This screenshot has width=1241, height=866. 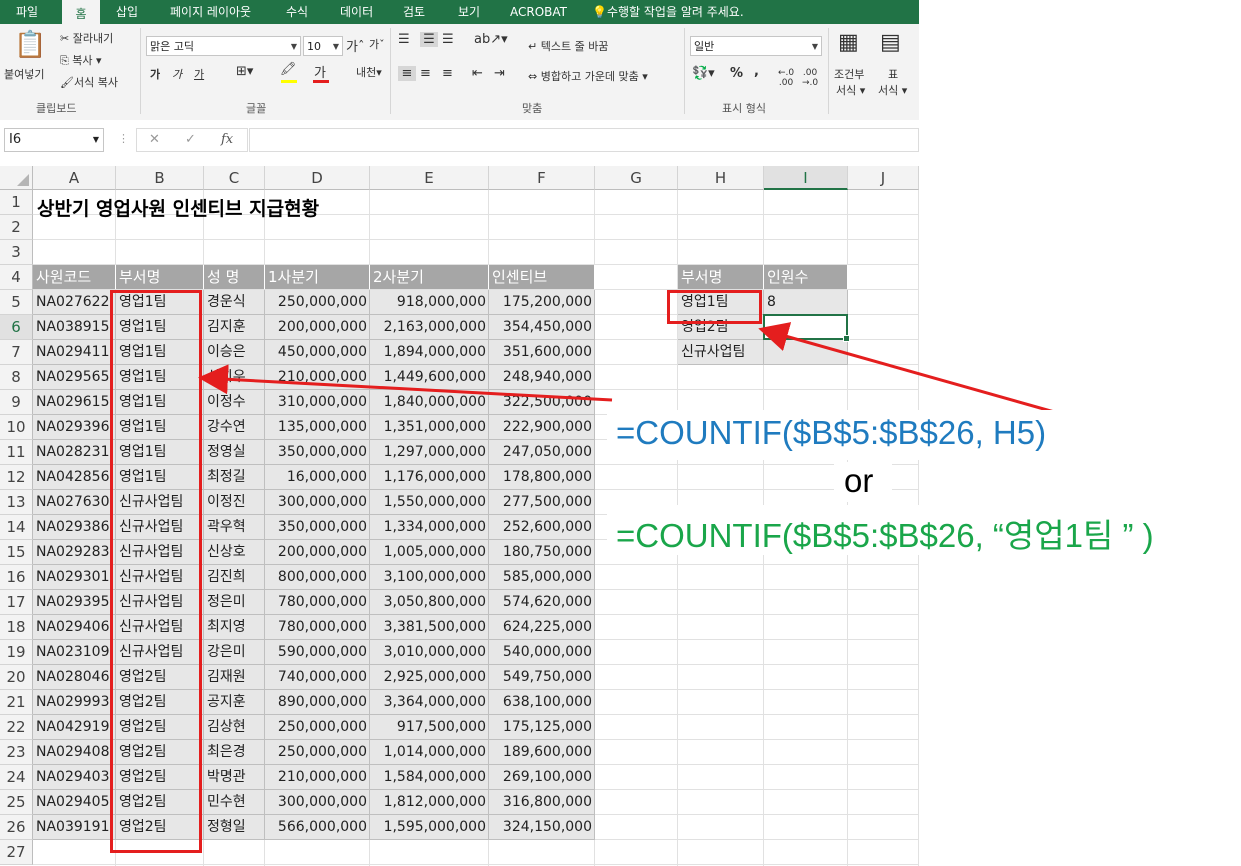 What do you see at coordinates (542, 652) in the screenshot?
I see `table-cell: 540,000,000` at bounding box center [542, 652].